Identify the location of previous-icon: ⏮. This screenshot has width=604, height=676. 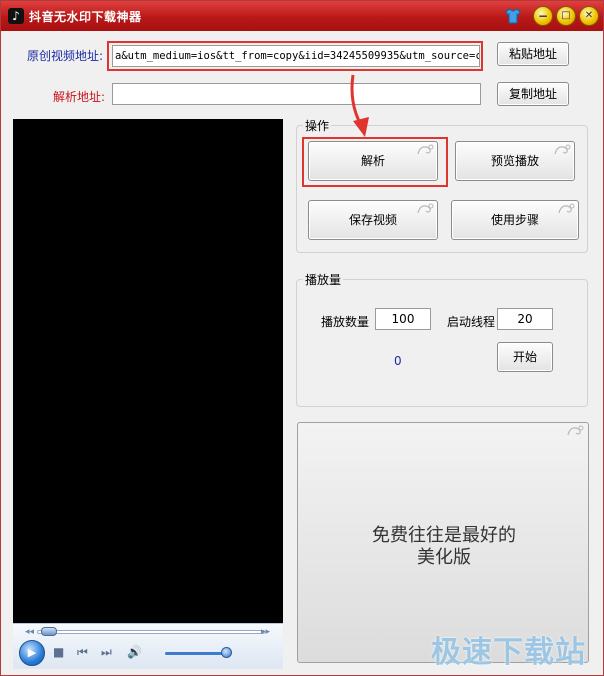
(82, 652).